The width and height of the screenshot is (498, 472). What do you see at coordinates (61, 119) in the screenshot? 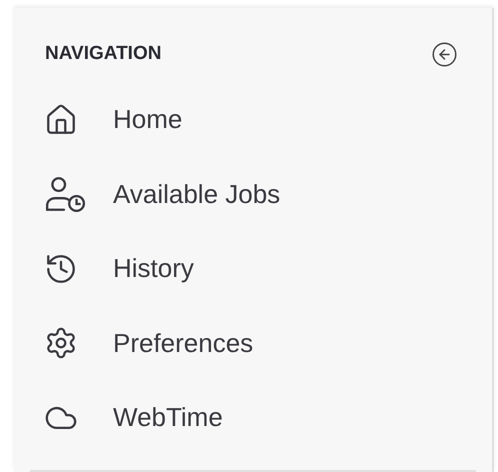
I see `house-icon` at bounding box center [61, 119].